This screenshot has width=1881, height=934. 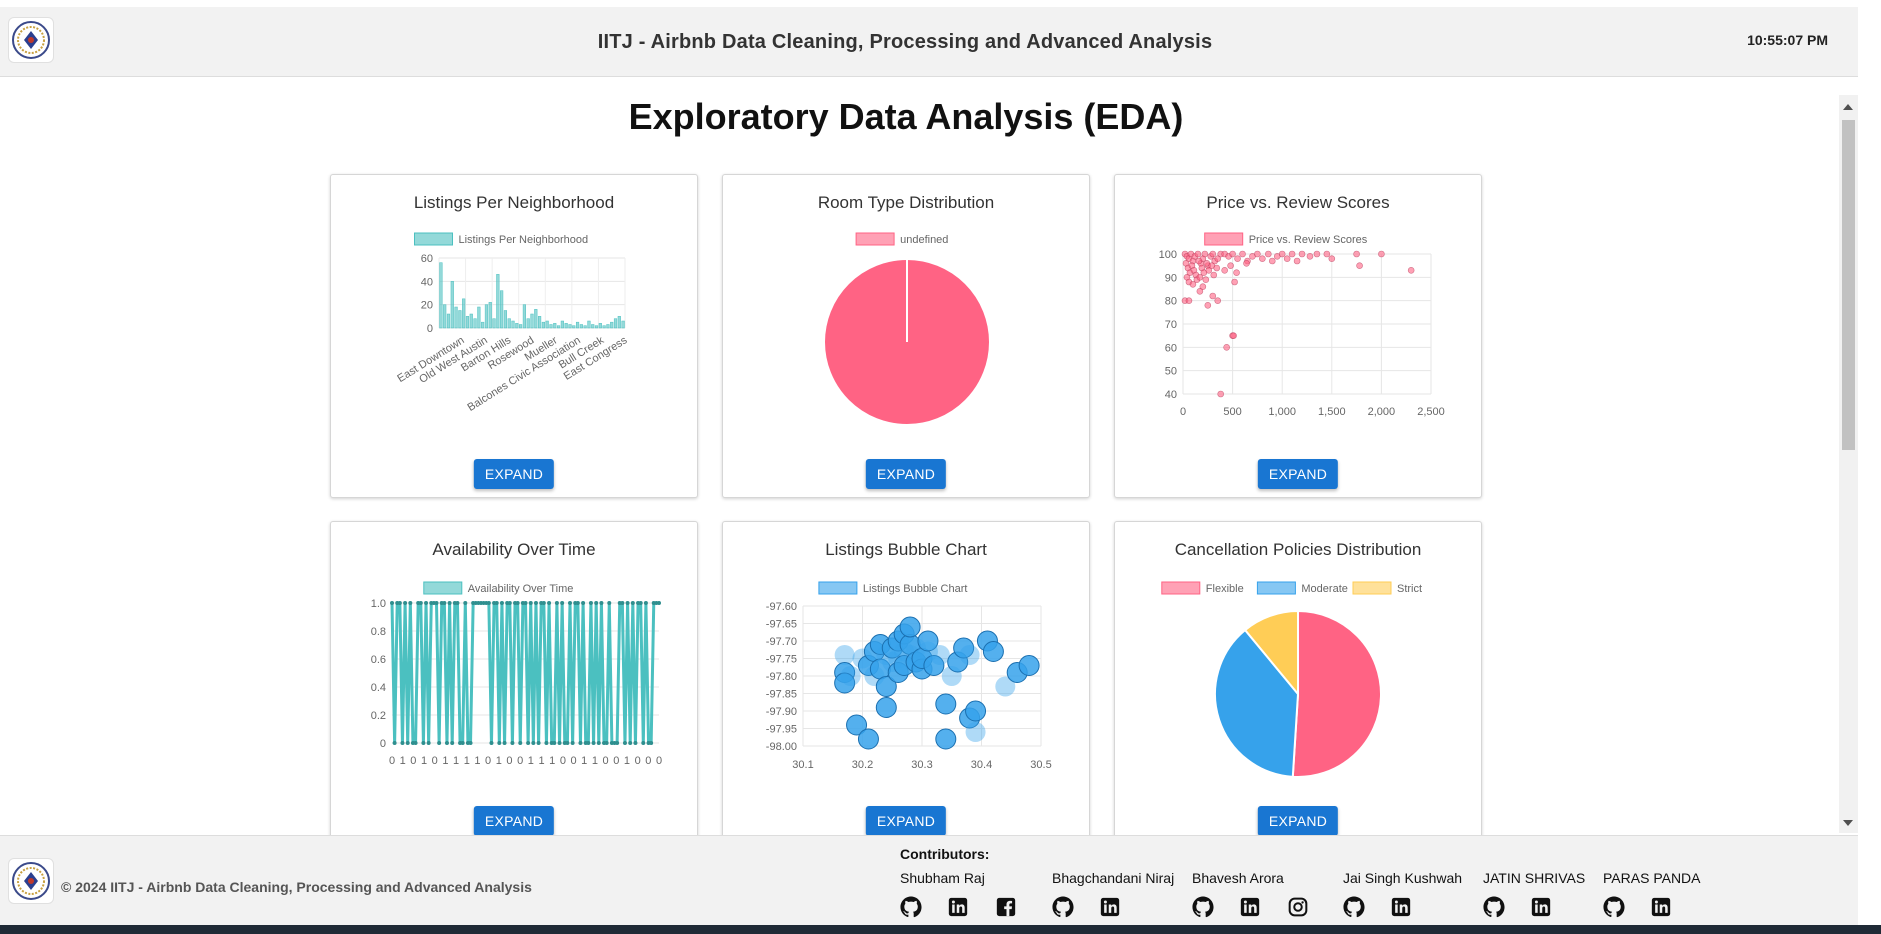 What do you see at coordinates (781, 642) in the screenshot?
I see `y-tick-label: -97.70` at bounding box center [781, 642].